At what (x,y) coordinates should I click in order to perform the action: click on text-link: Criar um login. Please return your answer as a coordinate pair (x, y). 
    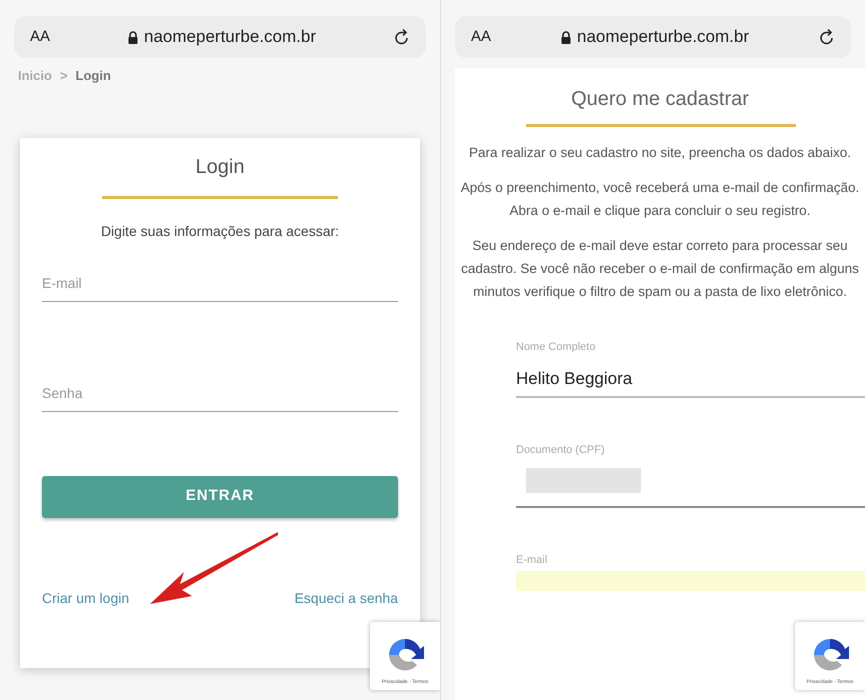
    Looking at the image, I should click on (86, 598).